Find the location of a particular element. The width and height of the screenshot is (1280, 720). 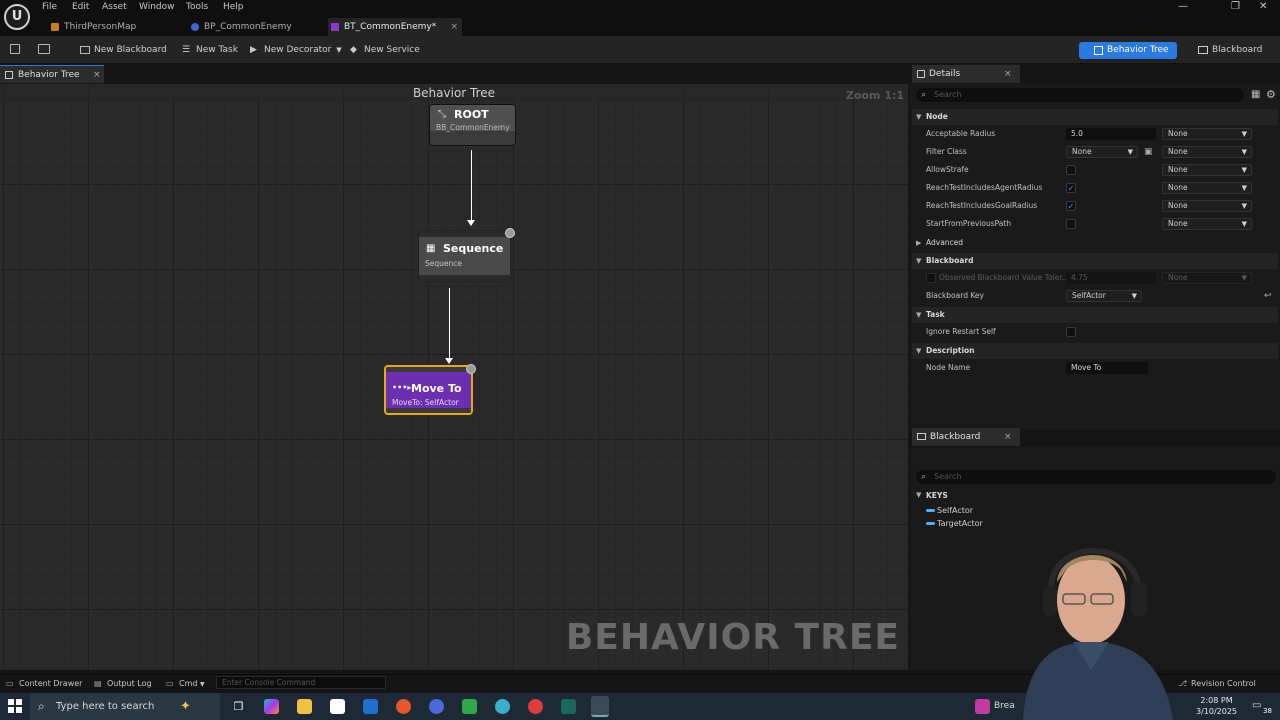

cmd-dropdown: ▭ Cmd ▼ is located at coordinates (185, 684).